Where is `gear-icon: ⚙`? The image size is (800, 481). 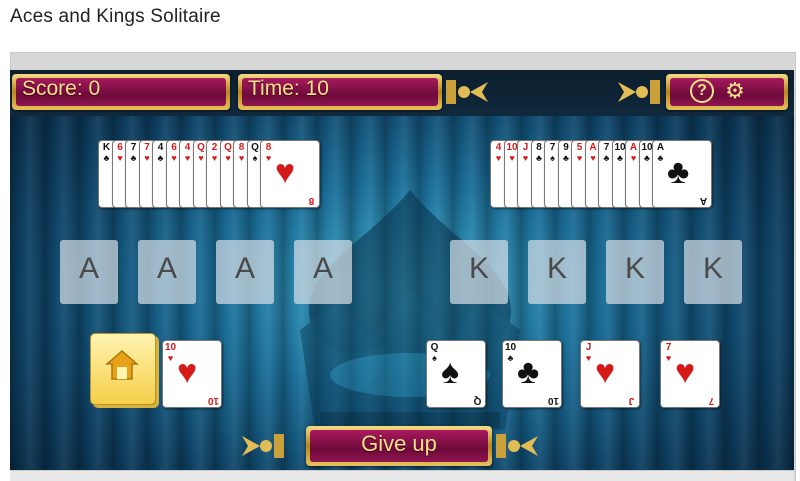
gear-icon: ⚙ is located at coordinates (735, 91).